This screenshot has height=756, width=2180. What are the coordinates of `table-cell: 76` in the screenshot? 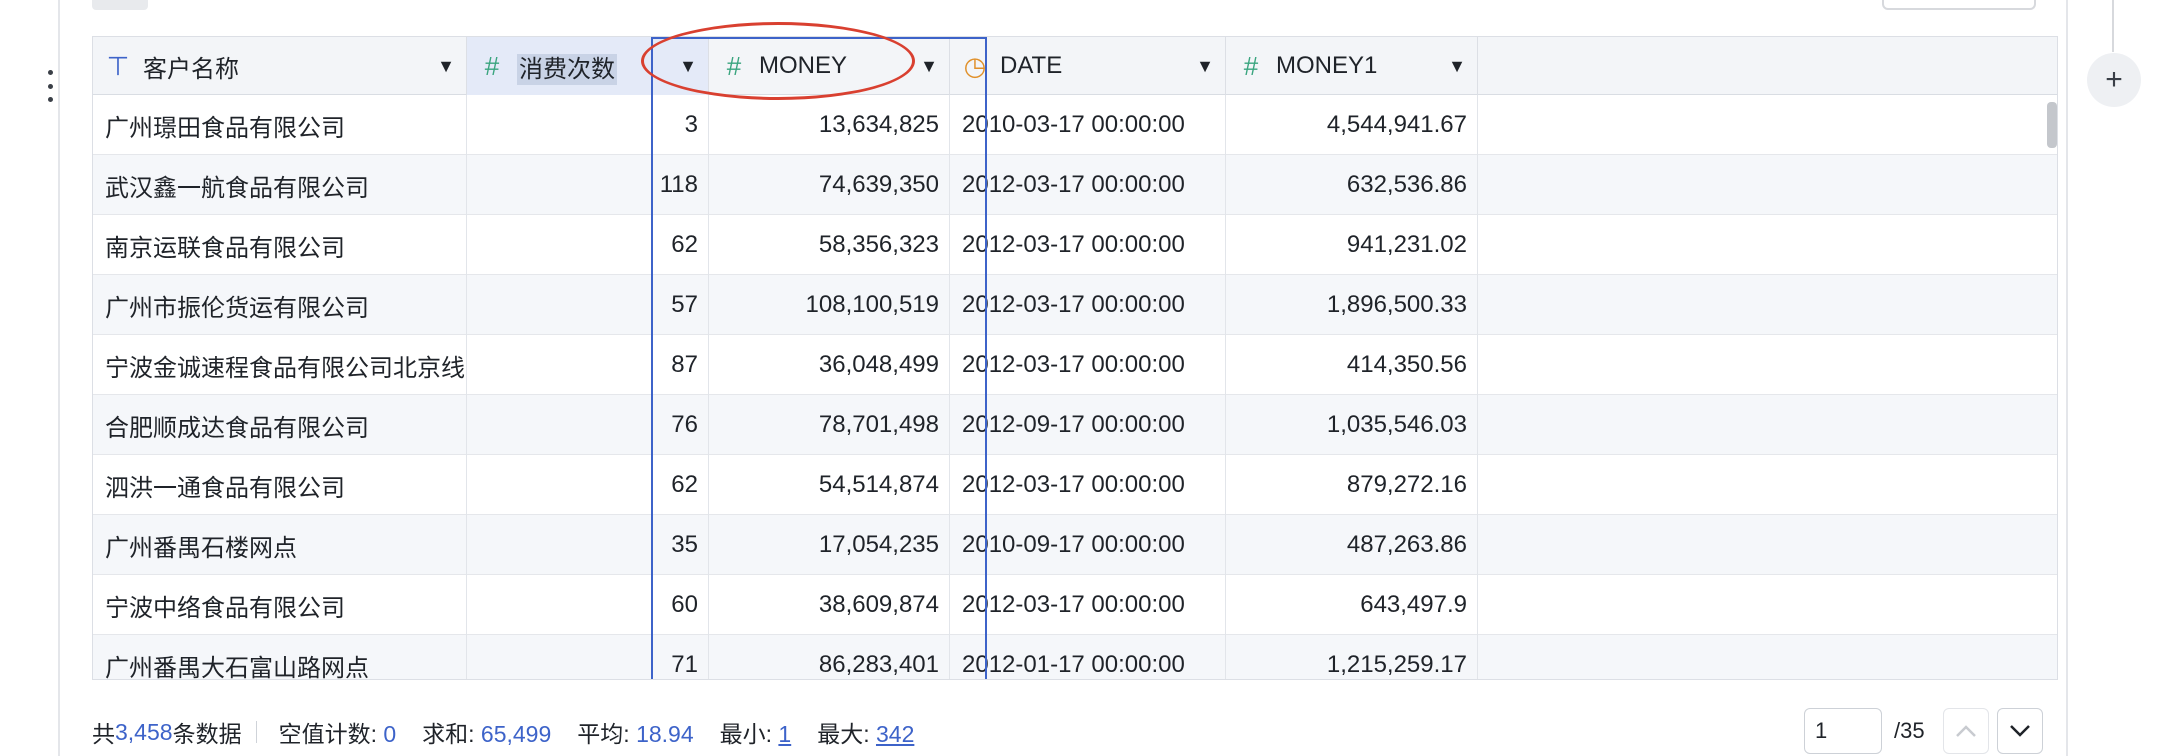 It's located at (588, 425).